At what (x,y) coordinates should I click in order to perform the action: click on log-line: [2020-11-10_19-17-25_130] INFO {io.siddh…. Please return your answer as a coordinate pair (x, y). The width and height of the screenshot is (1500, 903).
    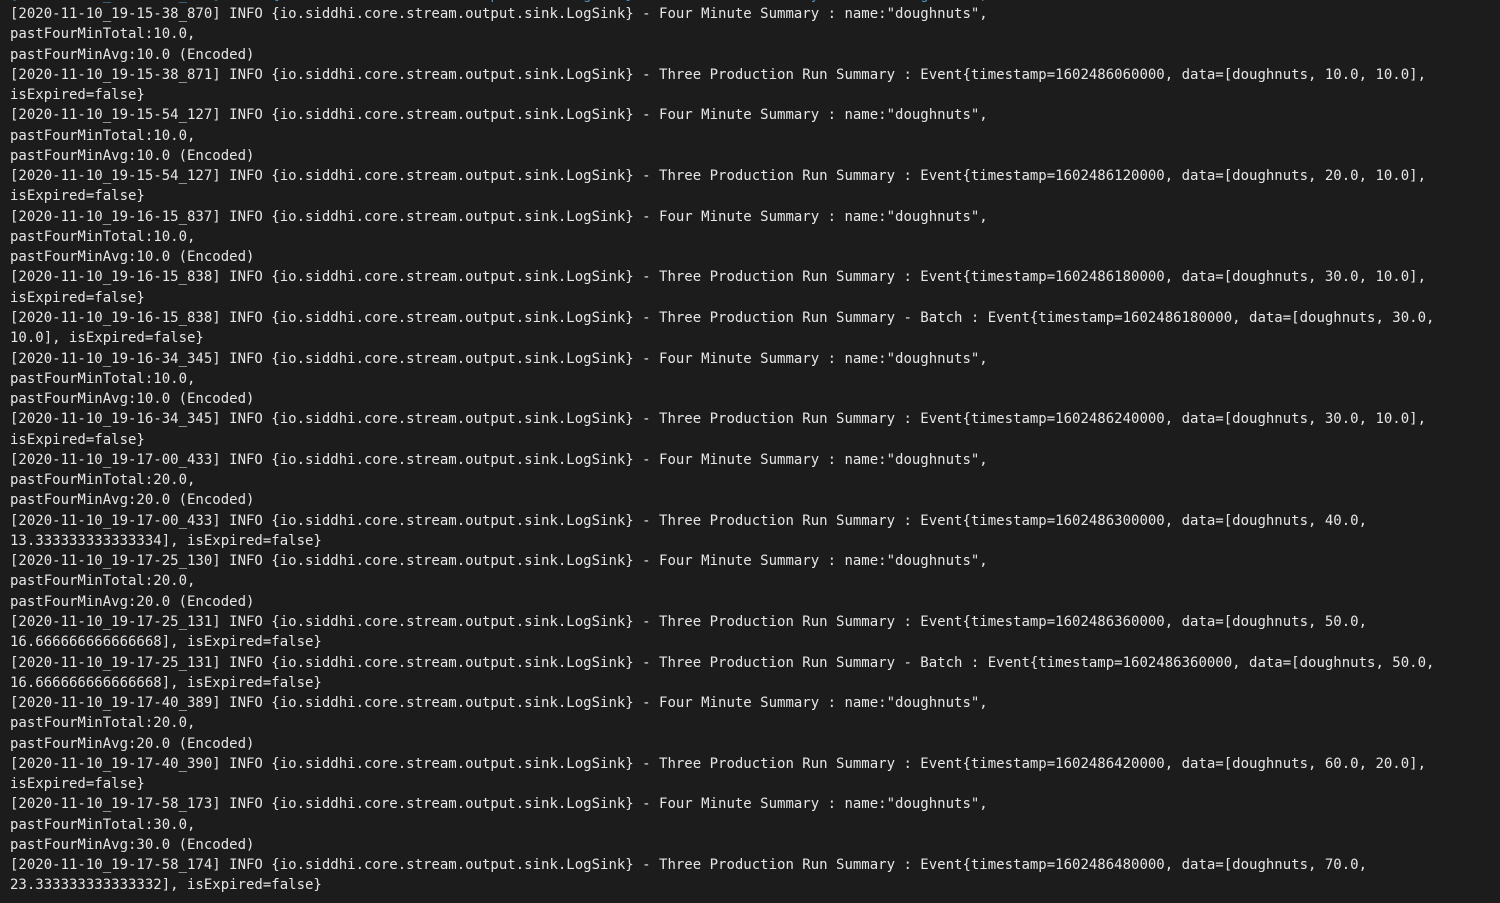
    Looking at the image, I should click on (499, 561).